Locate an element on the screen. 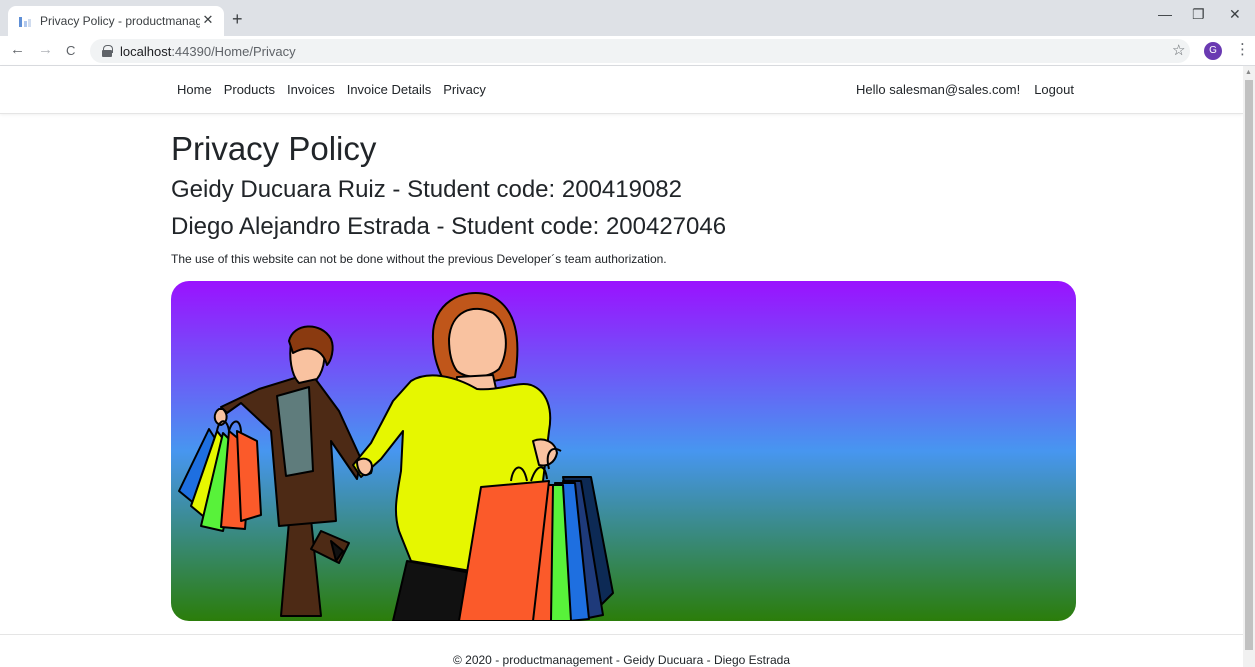 Image resolution: width=1255 pixels, height=667 pixels. logout-button: Logout is located at coordinates (1054, 89).